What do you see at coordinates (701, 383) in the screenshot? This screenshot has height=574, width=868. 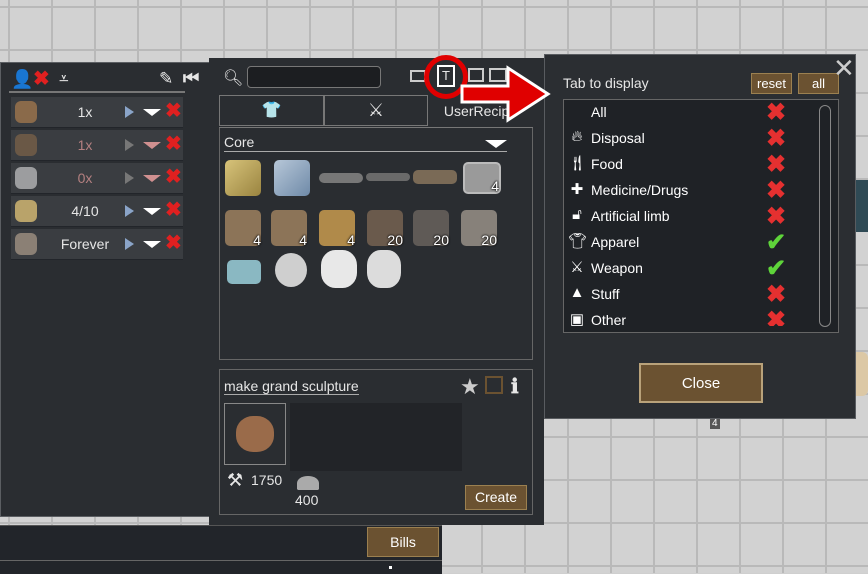 I see `close-button: Close` at bounding box center [701, 383].